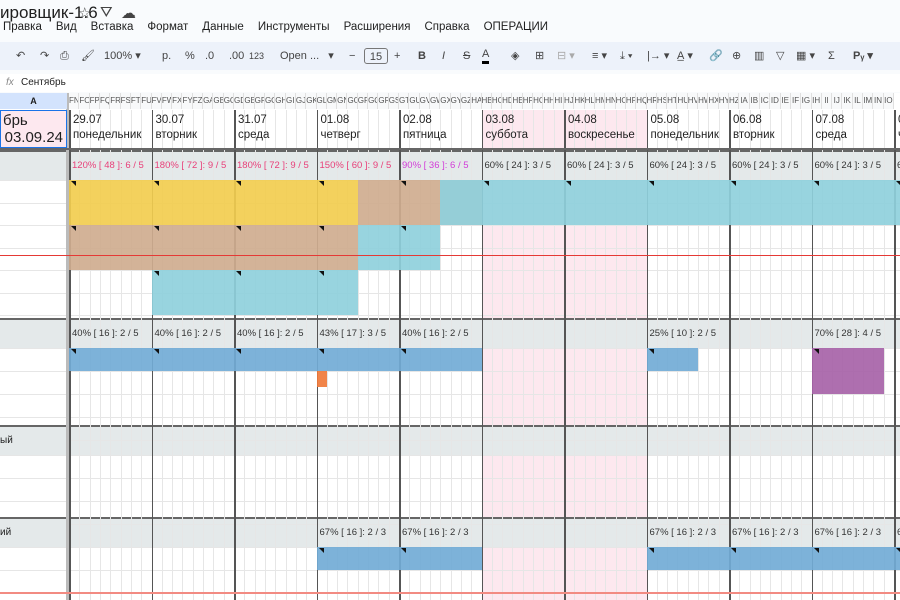 This screenshot has width=900, height=600. What do you see at coordinates (599, 56) in the screenshot?
I see `align-icon: ≡ ▾` at bounding box center [599, 56].